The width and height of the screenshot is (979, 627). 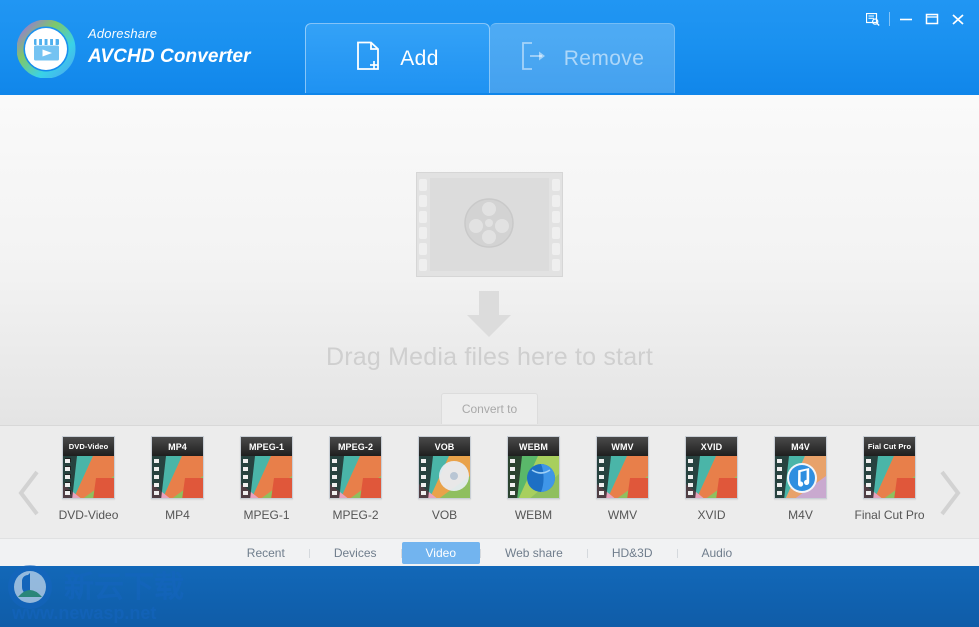 I want to click on format-label: VOB, so click(x=444, y=515).